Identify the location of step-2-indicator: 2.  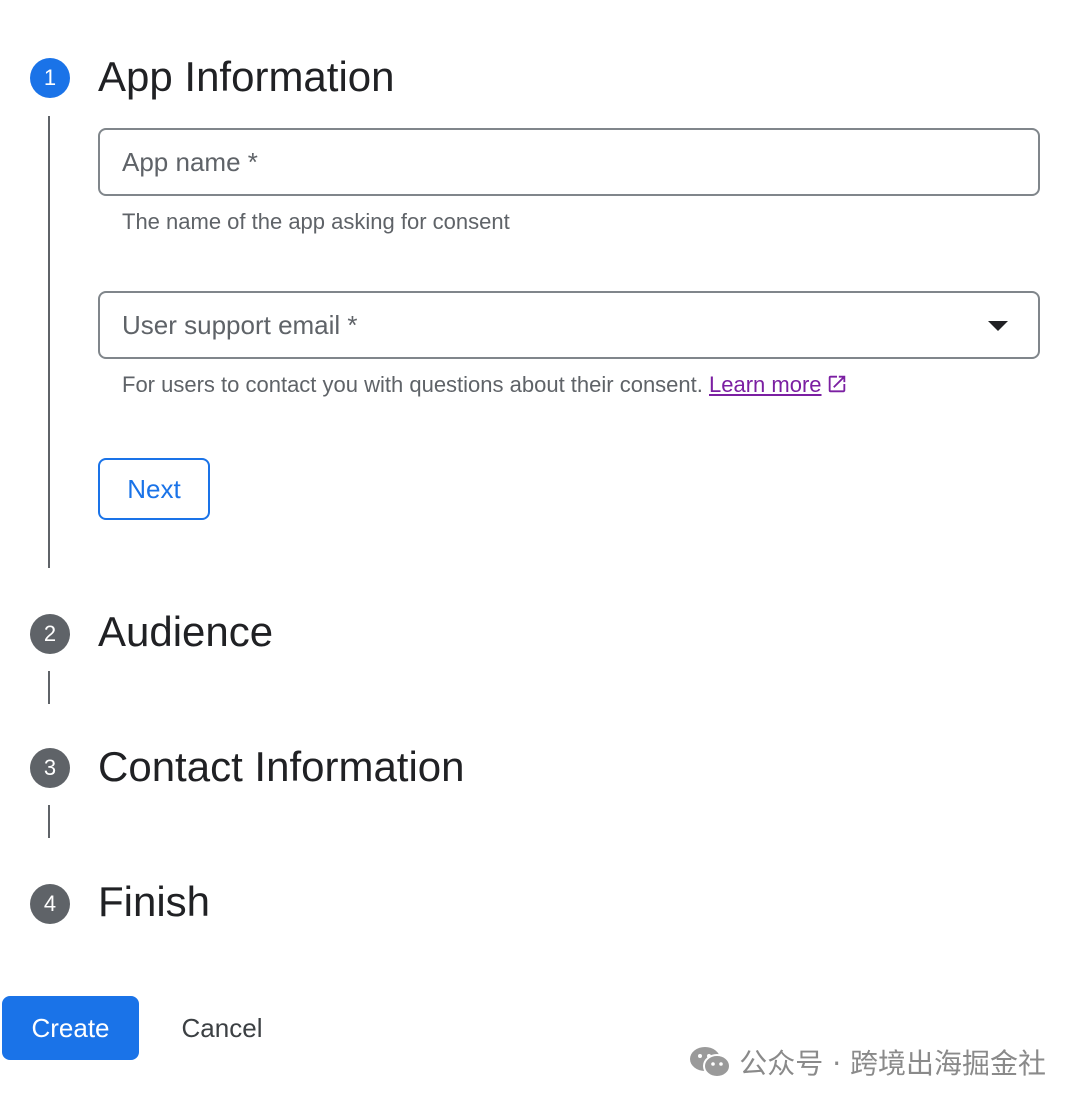
(50, 634).